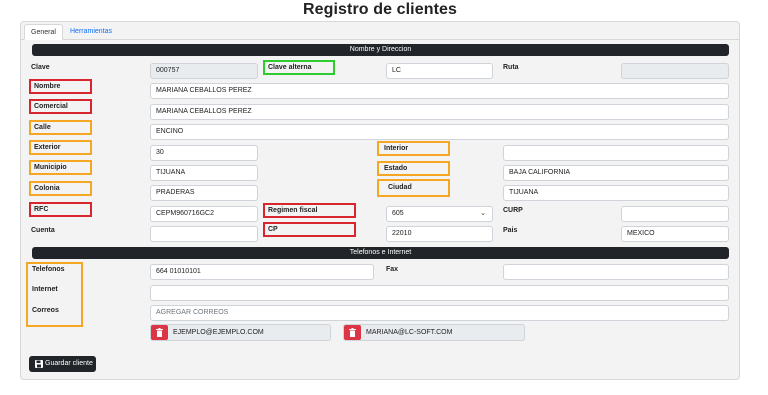 The width and height of the screenshot is (768, 395). I want to click on curp-label: CURP, so click(513, 210).